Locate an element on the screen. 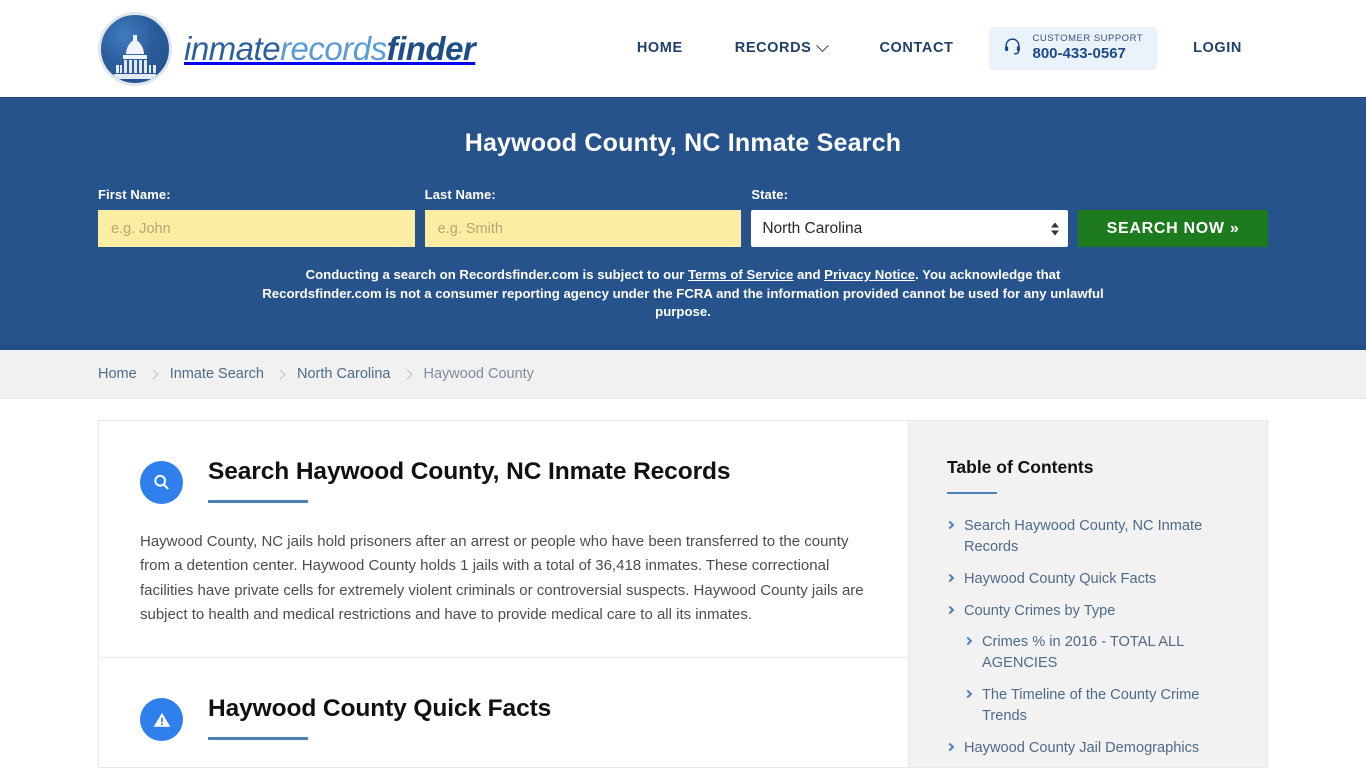 This screenshot has width=1366, height=768. last-name-field-group: Last Name: is located at coordinates (583, 217).